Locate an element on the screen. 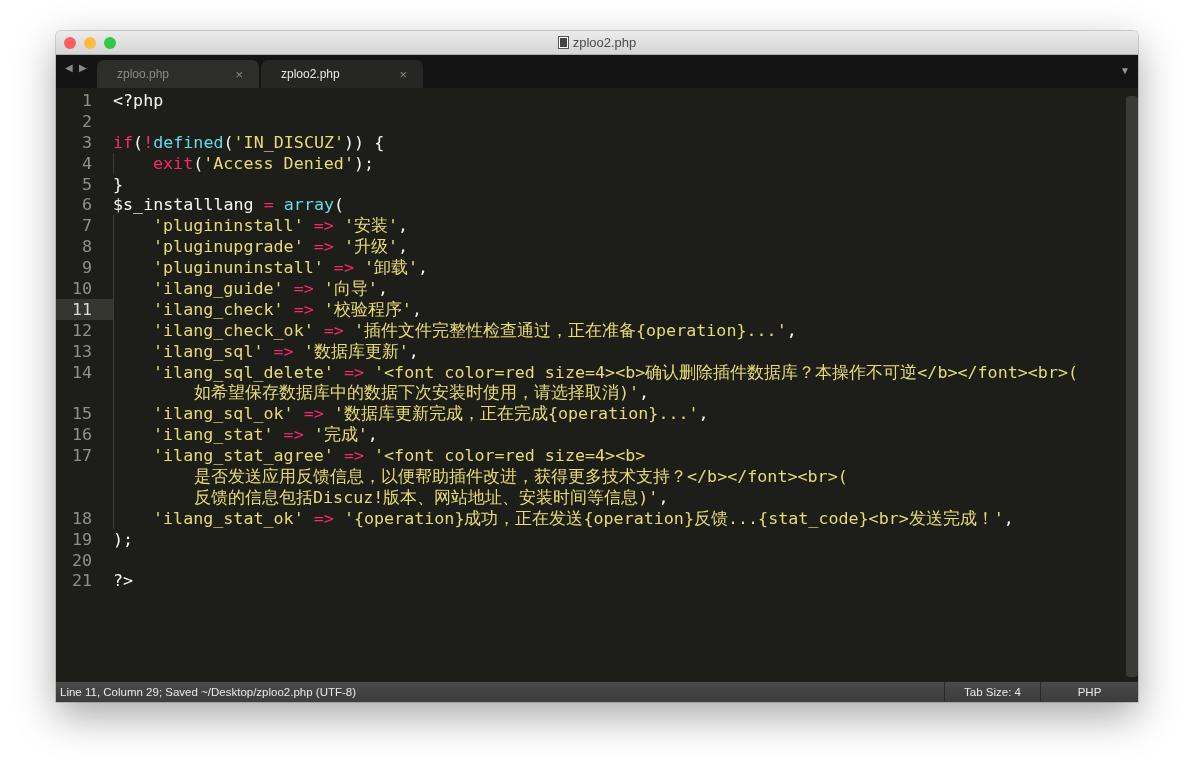 This screenshot has height=782, width=1194. close-window-button is located at coordinates (70, 42).